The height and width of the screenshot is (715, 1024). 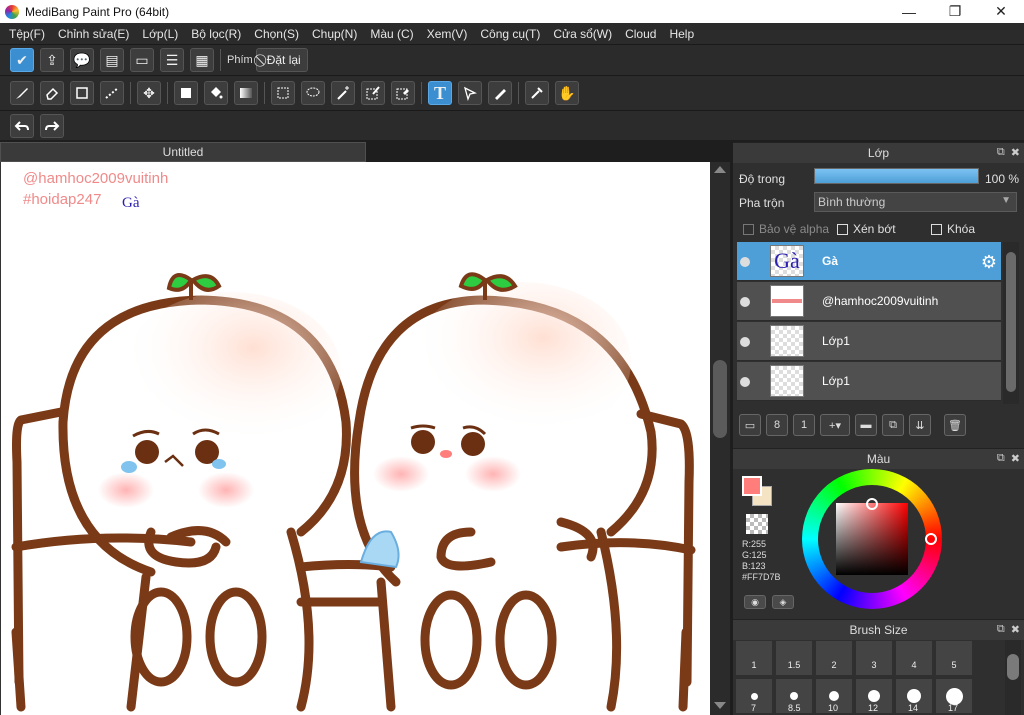 What do you see at coordinates (720, 169) in the screenshot?
I see `scroll-up-arrow-icon` at bounding box center [720, 169].